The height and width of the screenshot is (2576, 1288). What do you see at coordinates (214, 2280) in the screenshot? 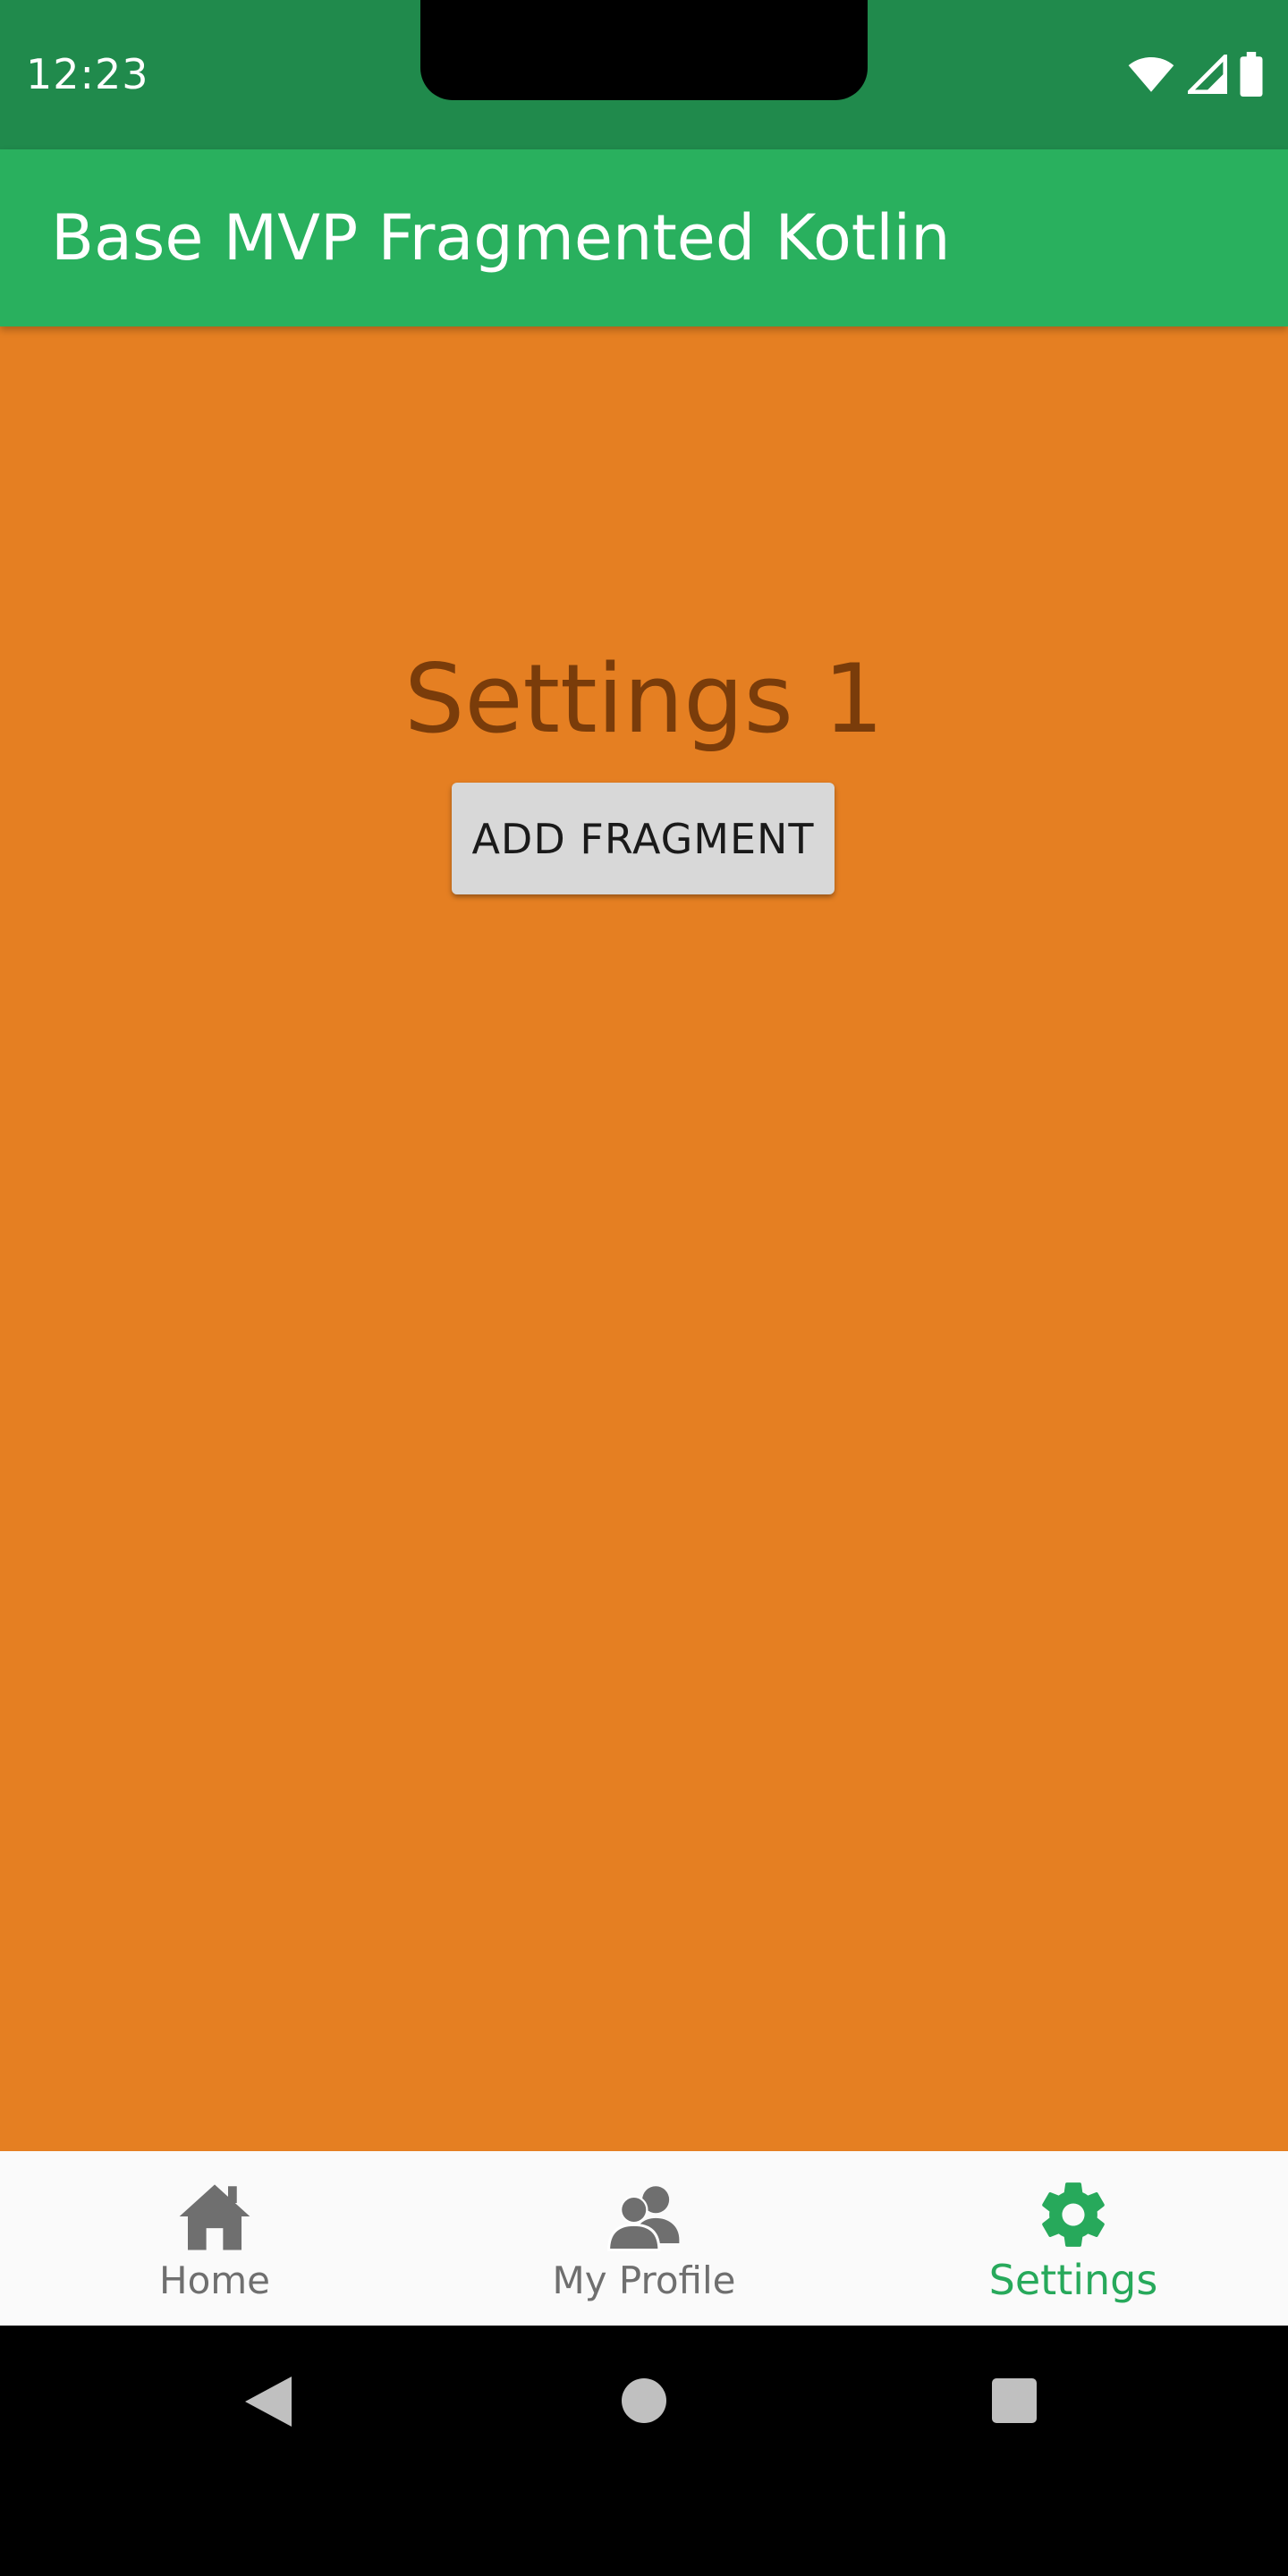
I see `nav-label-home: Home` at bounding box center [214, 2280].